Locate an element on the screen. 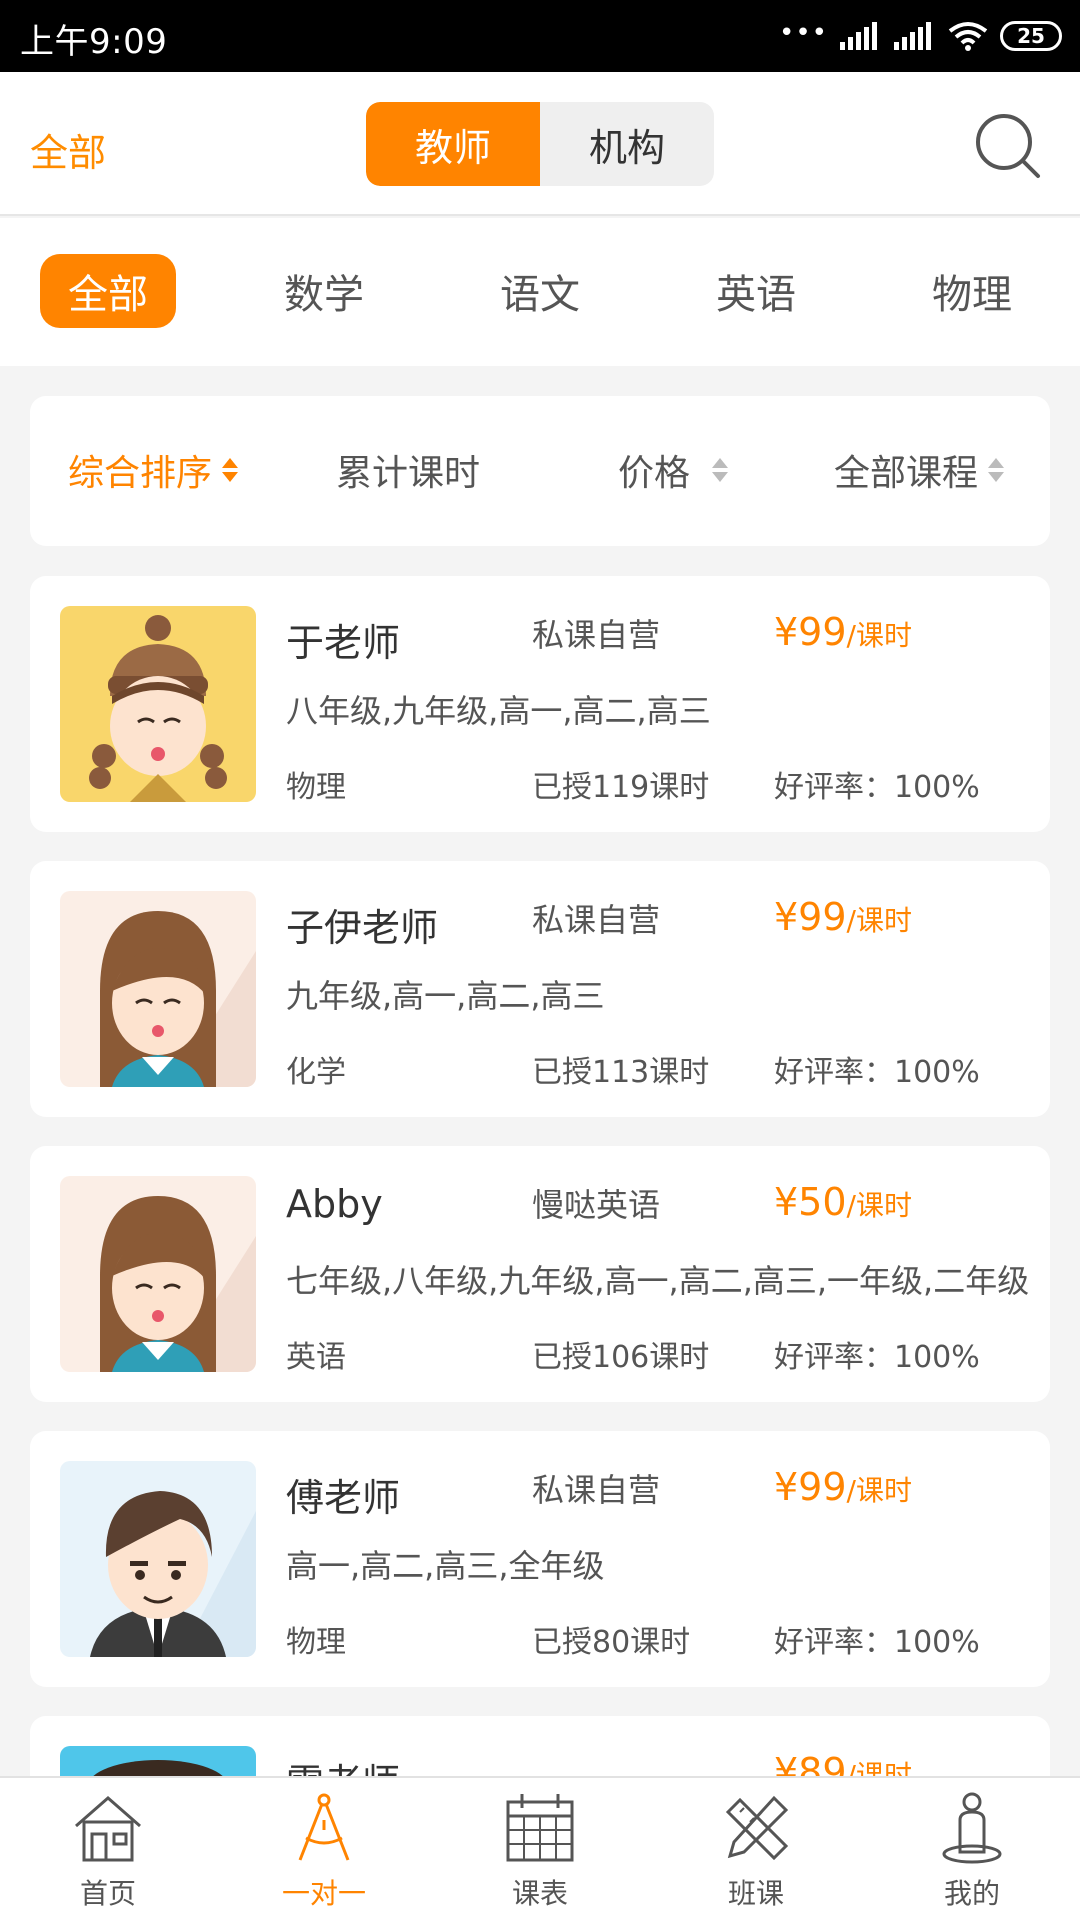 The width and height of the screenshot is (1080, 1920). price-value: ¥50 is located at coordinates (810, 1202).